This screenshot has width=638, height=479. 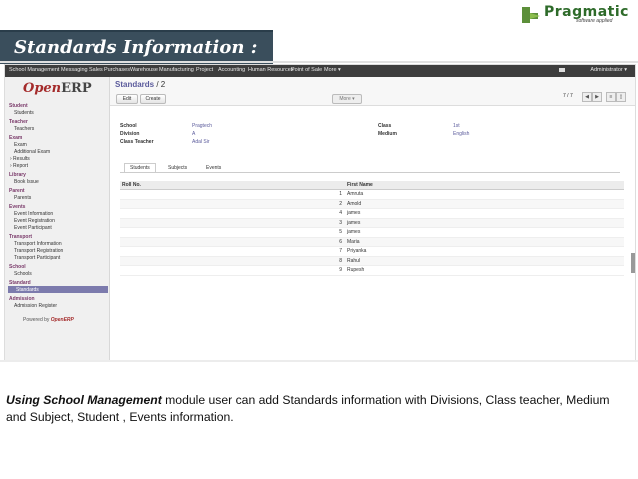 What do you see at coordinates (385, 126) in the screenshot?
I see `class-label: Class` at bounding box center [385, 126].